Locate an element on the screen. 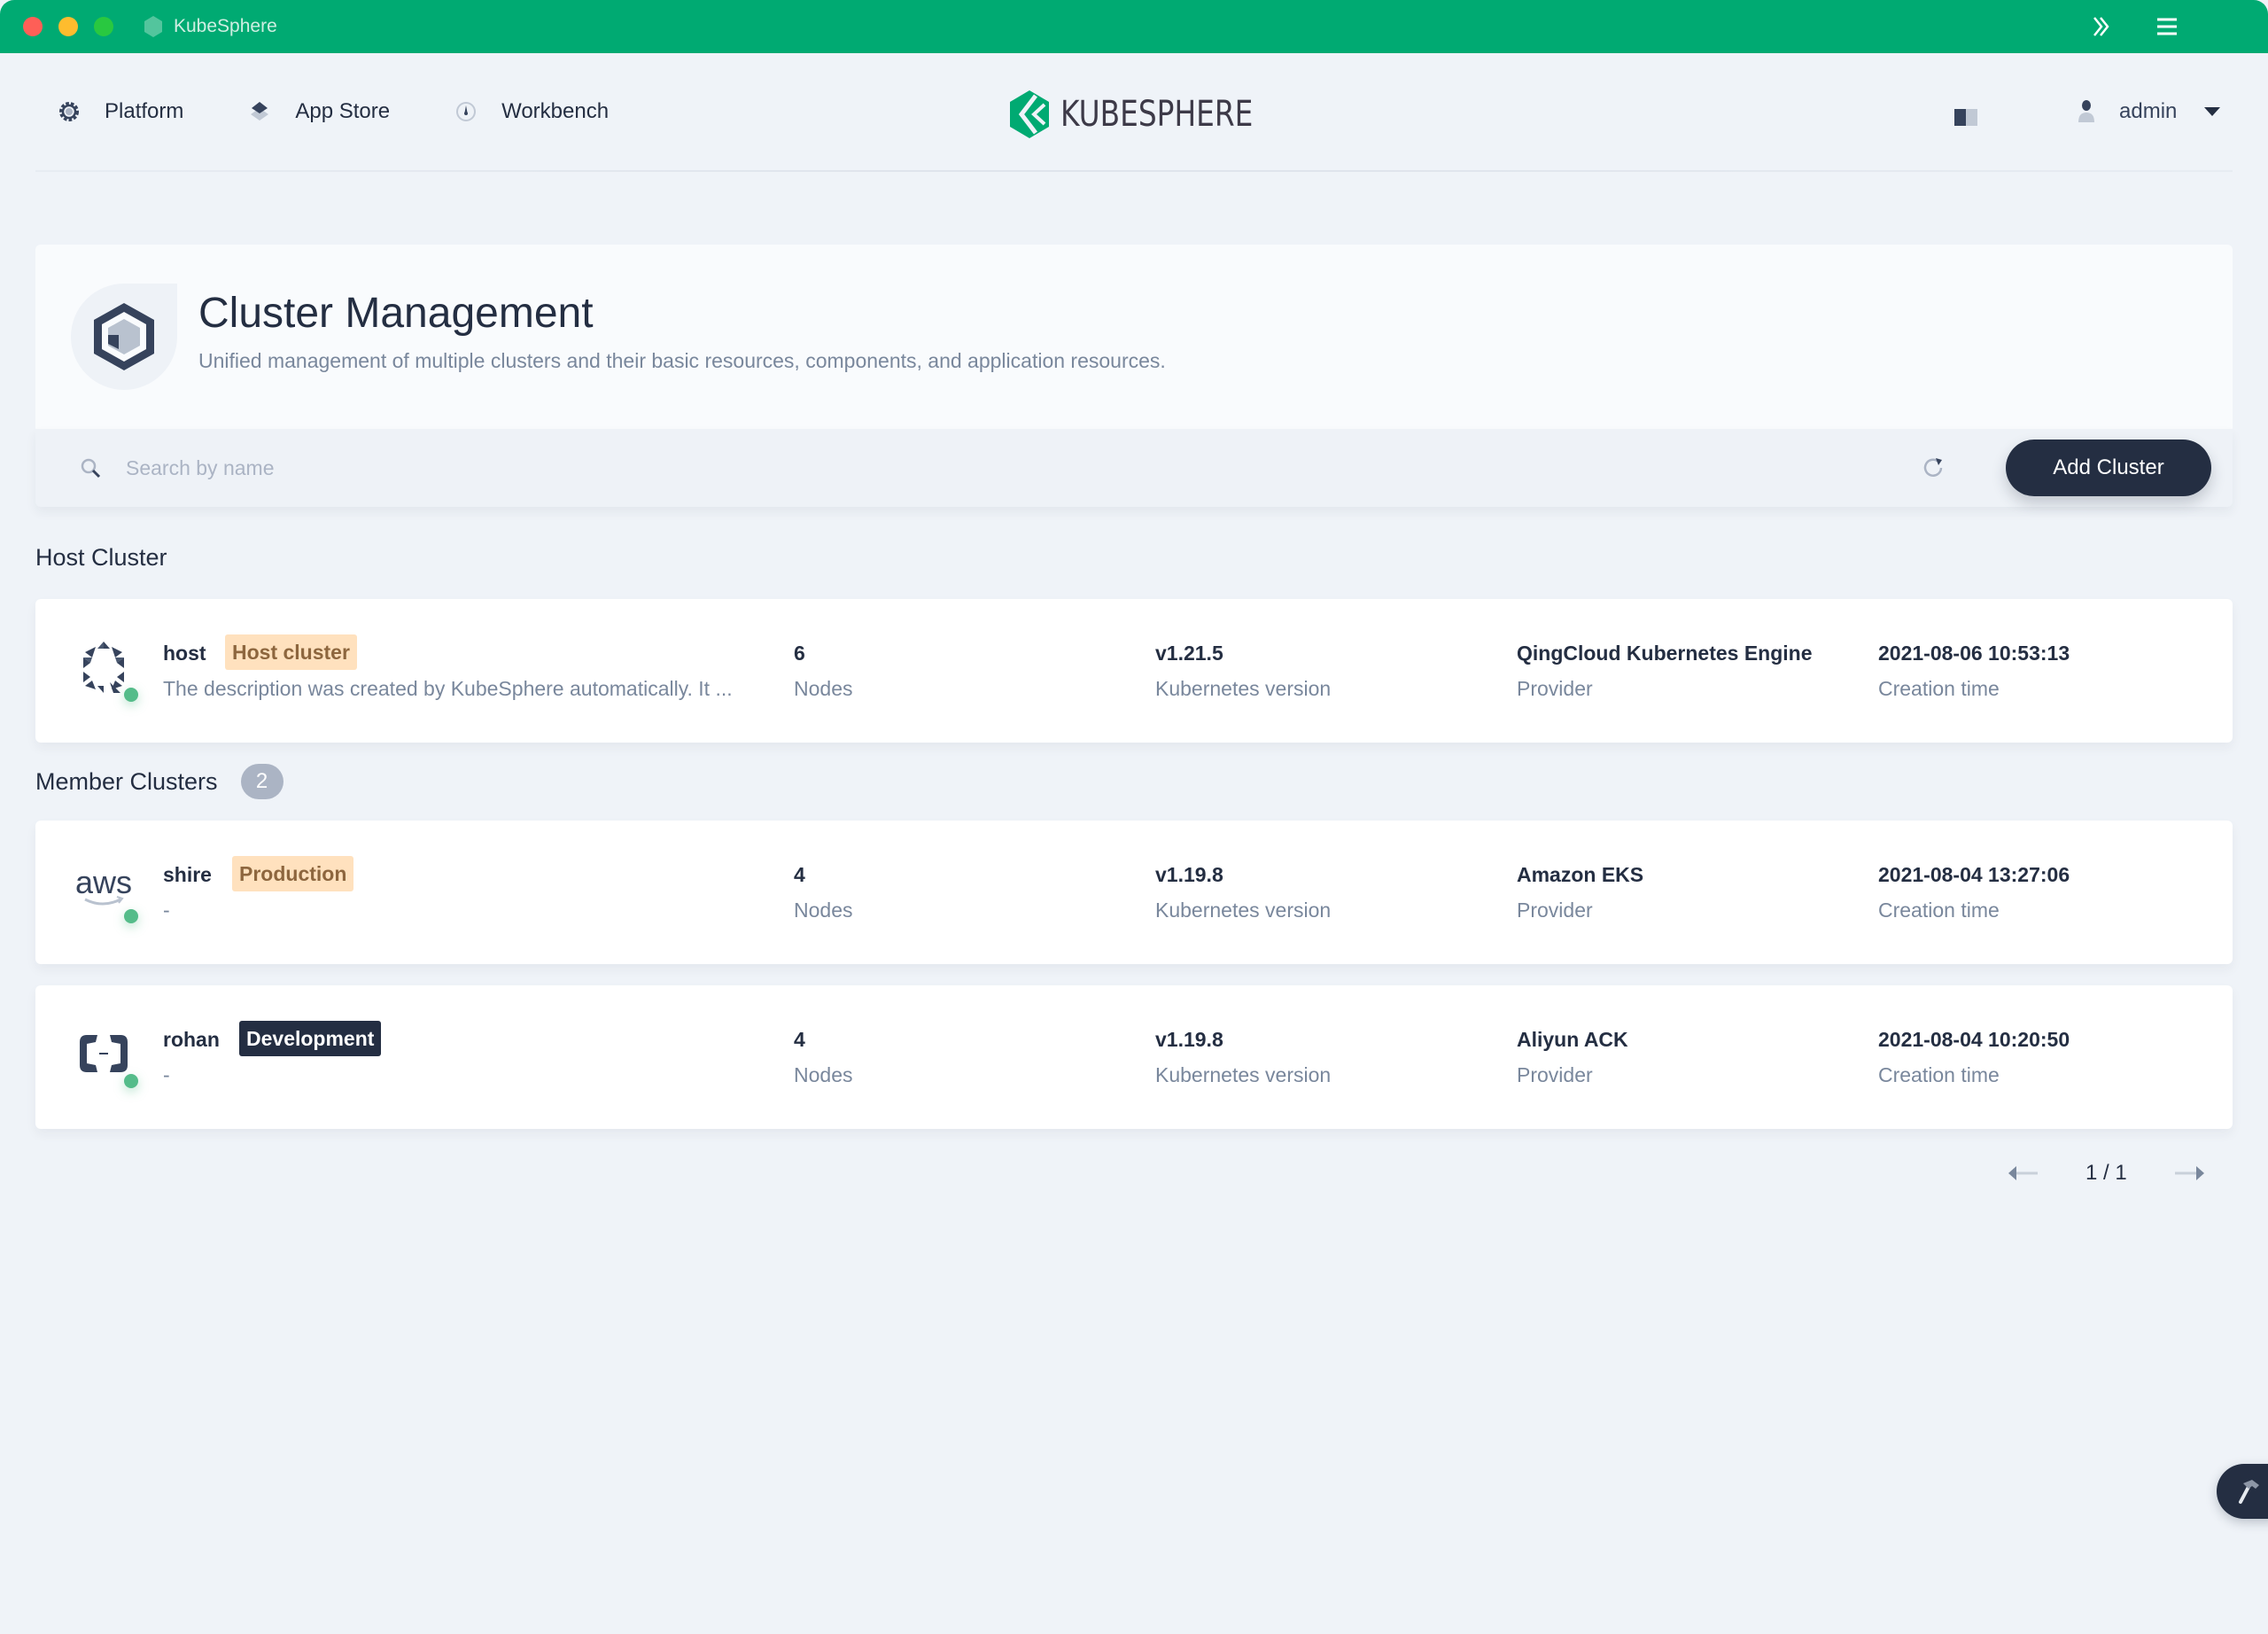 This screenshot has height=1634, width=2268. provider-value: Aliyun ACK is located at coordinates (1572, 1039).